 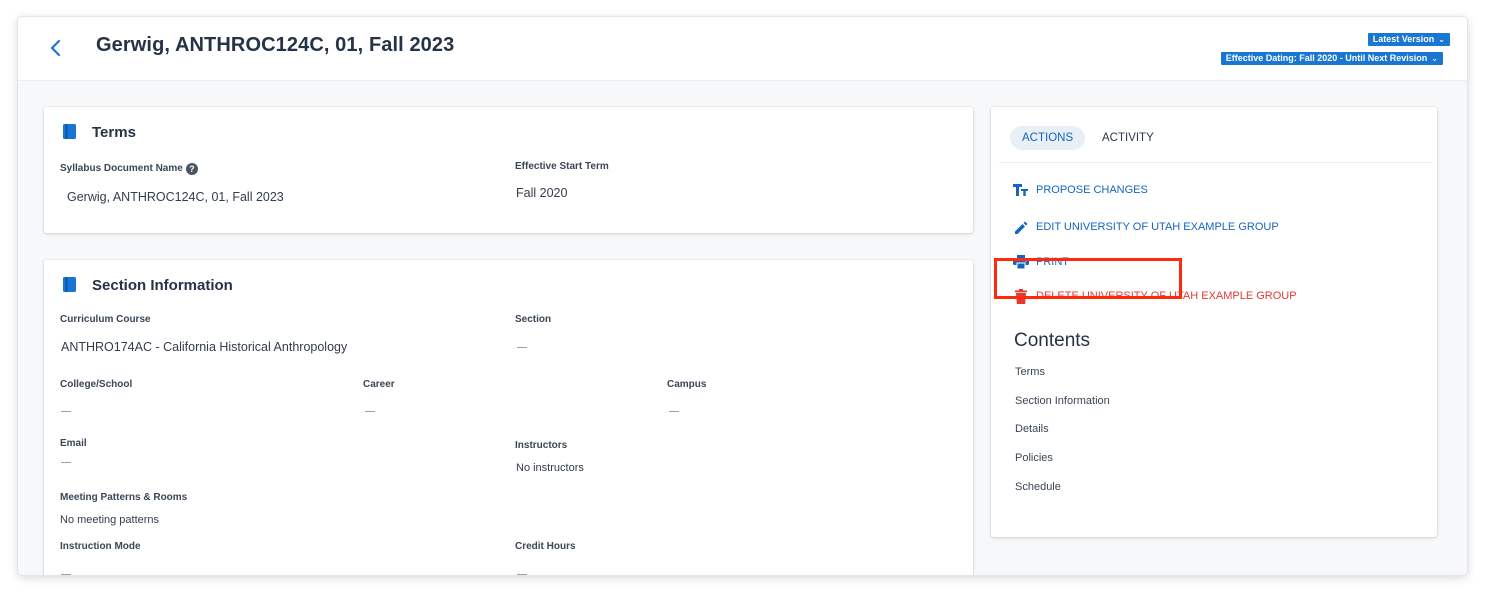 What do you see at coordinates (191, 169) in the screenshot?
I see `help-icon: ?` at bounding box center [191, 169].